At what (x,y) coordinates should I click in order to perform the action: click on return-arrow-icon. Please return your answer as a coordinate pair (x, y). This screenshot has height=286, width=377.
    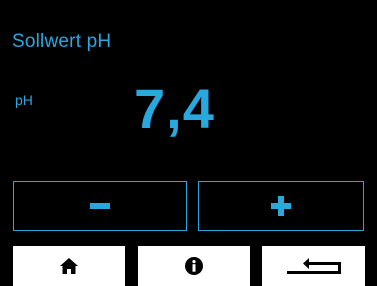
    Looking at the image, I should click on (313, 266).